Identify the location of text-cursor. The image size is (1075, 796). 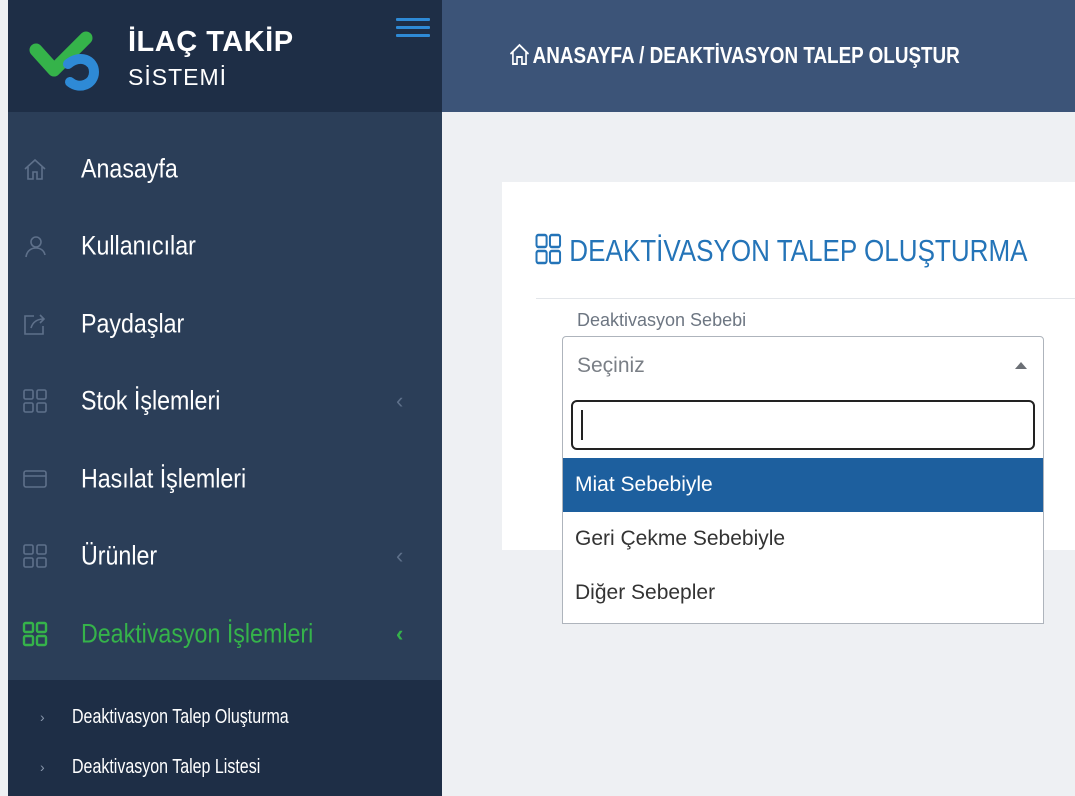
(582, 425).